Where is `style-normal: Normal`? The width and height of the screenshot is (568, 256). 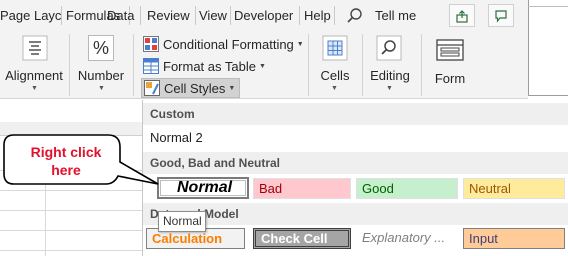
style-normal: Normal is located at coordinates (203, 188).